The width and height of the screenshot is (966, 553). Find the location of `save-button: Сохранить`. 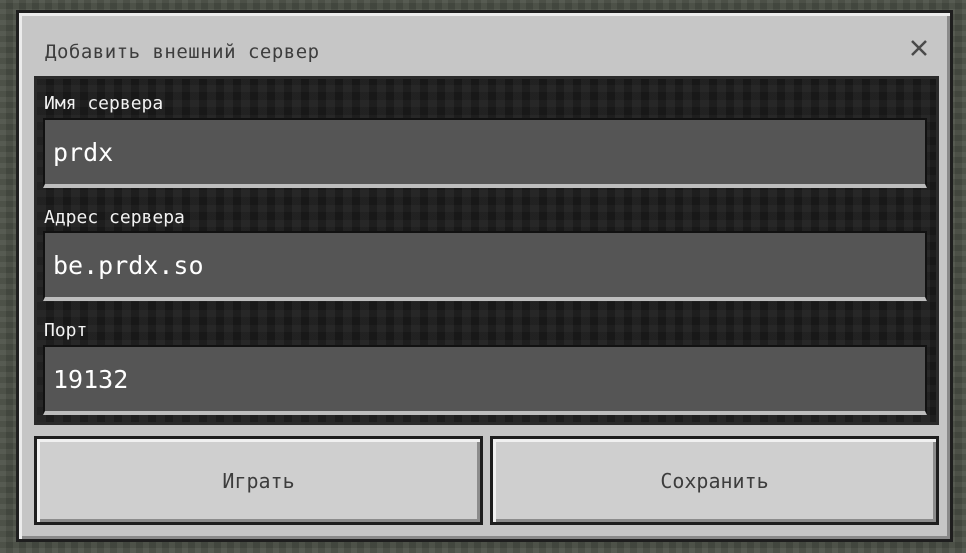

save-button: Сохранить is located at coordinates (714, 480).